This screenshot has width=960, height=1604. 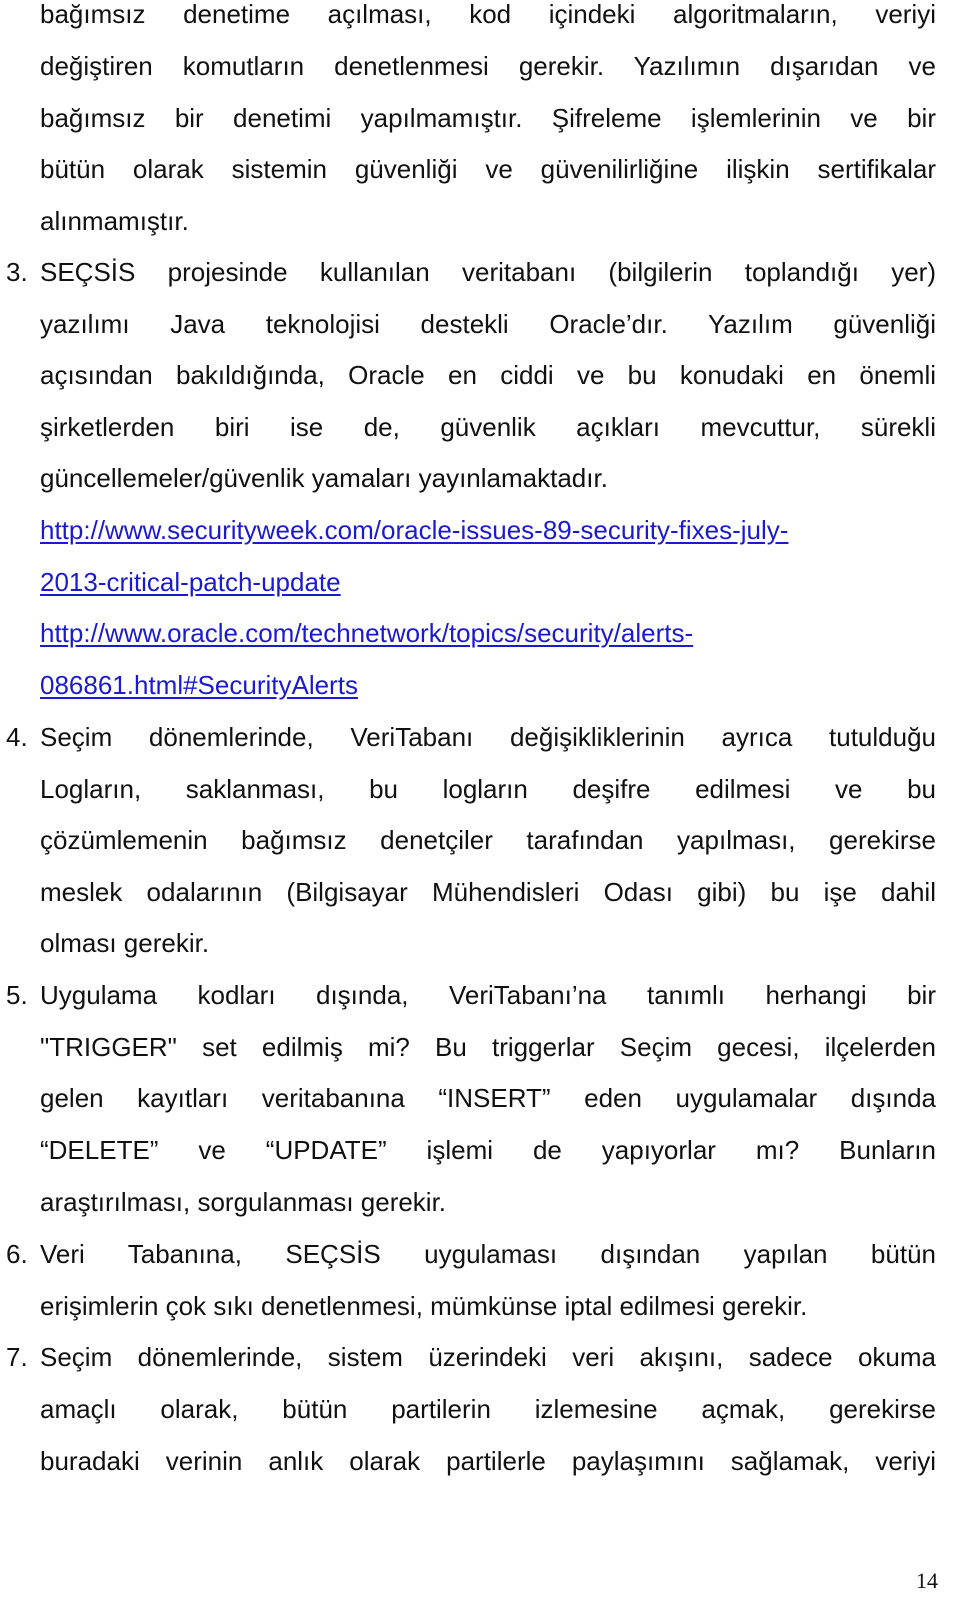 What do you see at coordinates (17, 272) in the screenshot?
I see `item-number: 3.` at bounding box center [17, 272].